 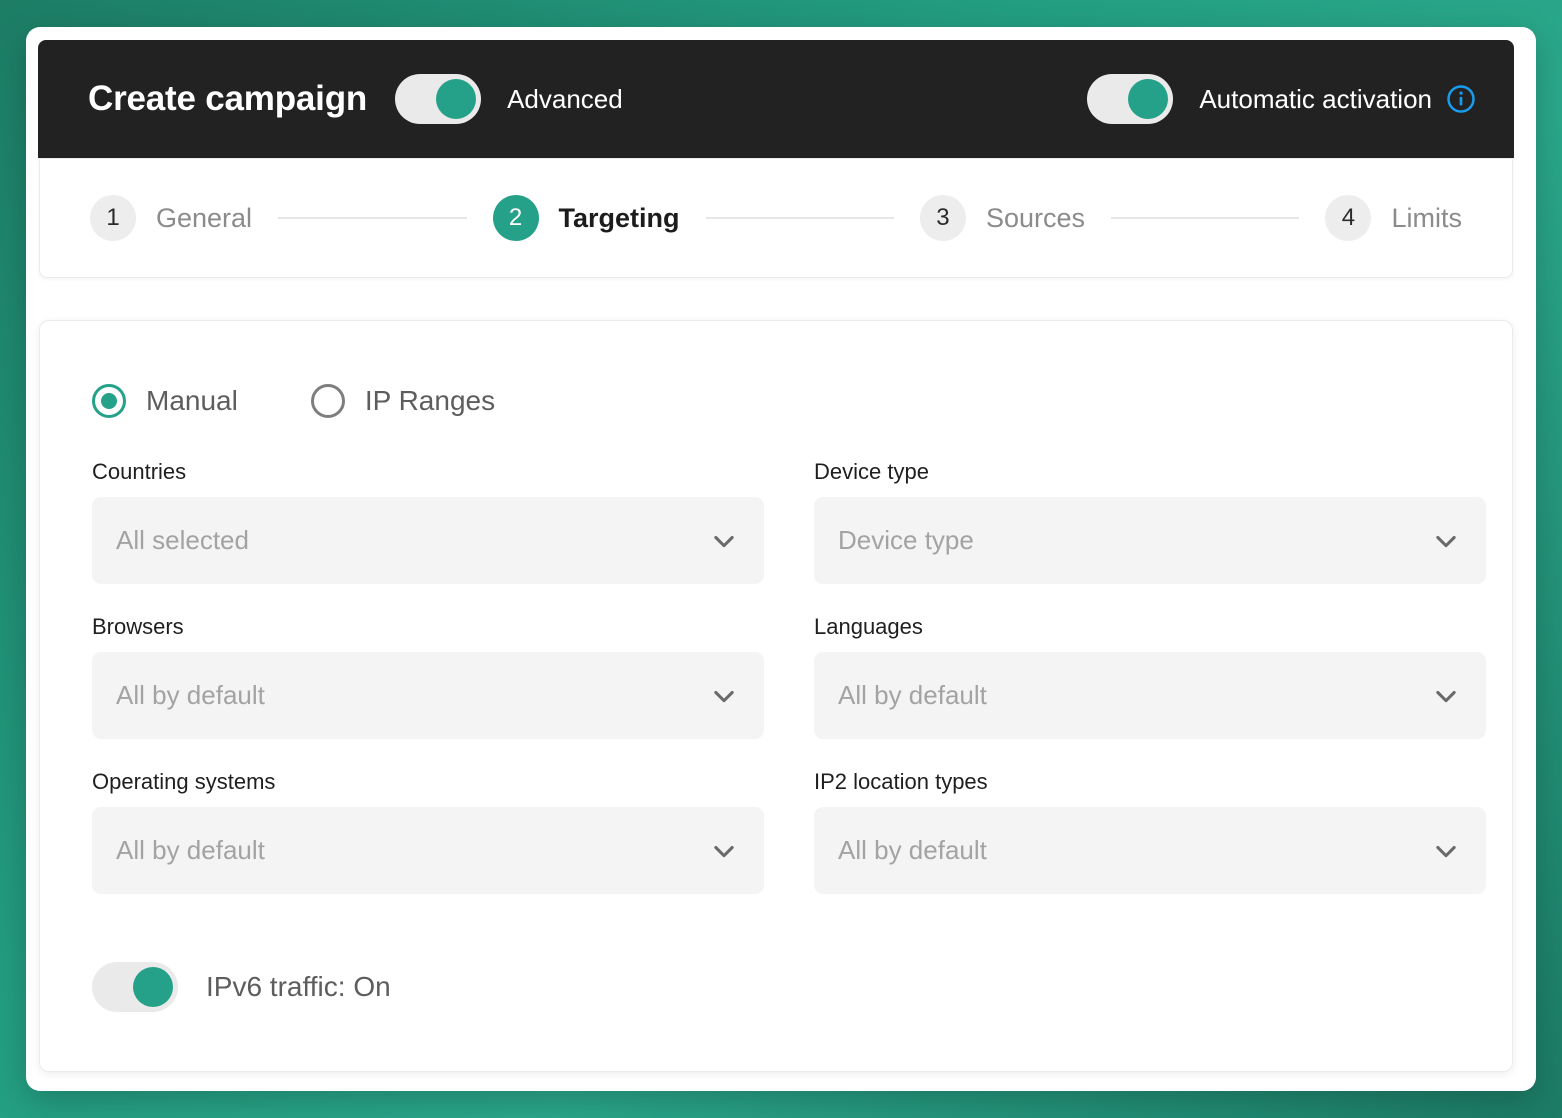 I want to click on header-left-group: Create campaign Advanced, so click(x=355, y=99).